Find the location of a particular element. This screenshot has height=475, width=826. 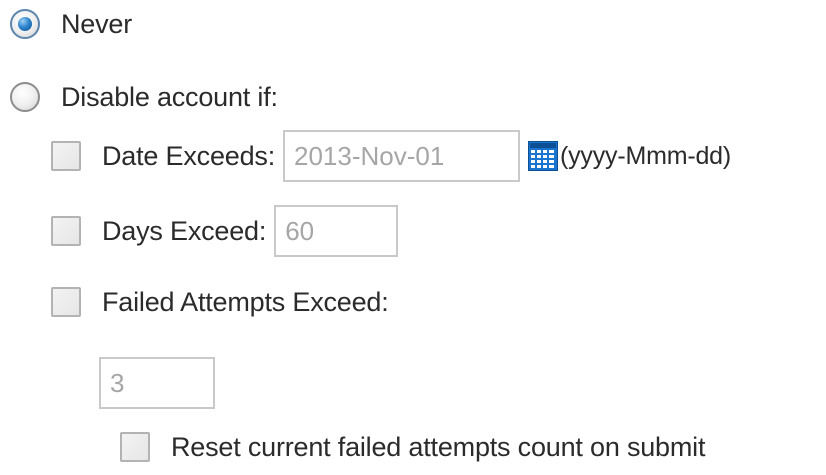

days-exceed-input is located at coordinates (336, 231).